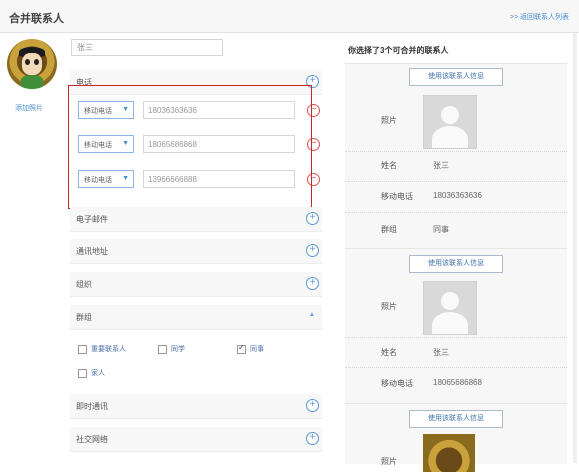 This screenshot has width=579, height=472. Describe the element at coordinates (575, 248) in the screenshot. I see `scrollbar` at that location.